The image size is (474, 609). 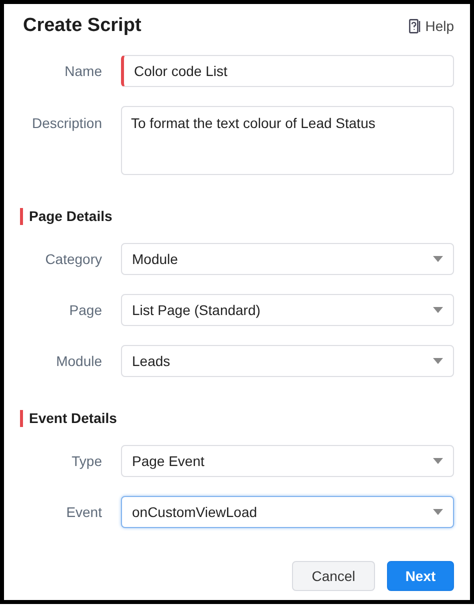 I want to click on next-button: Next, so click(x=420, y=576).